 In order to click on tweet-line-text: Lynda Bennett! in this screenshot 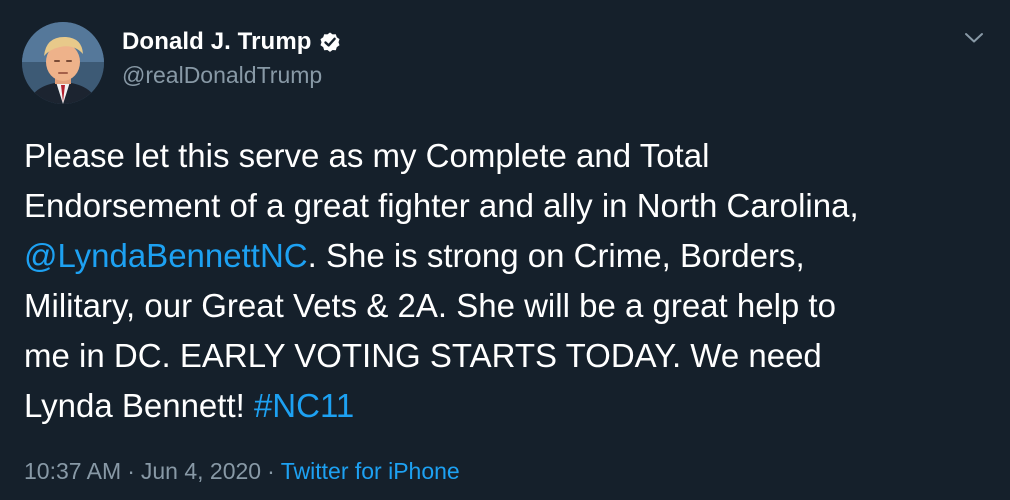, I will do `click(139, 405)`.